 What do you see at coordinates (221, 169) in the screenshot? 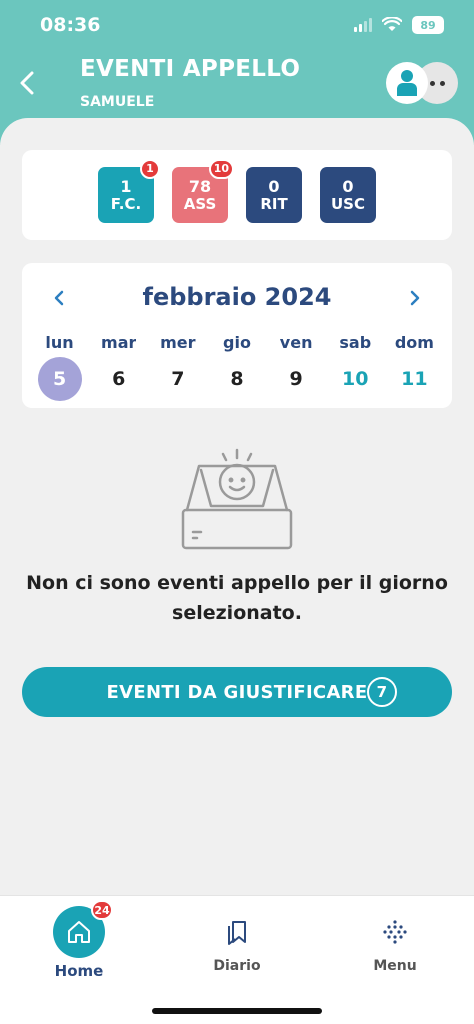
I see `counter-badge: 10` at bounding box center [221, 169].